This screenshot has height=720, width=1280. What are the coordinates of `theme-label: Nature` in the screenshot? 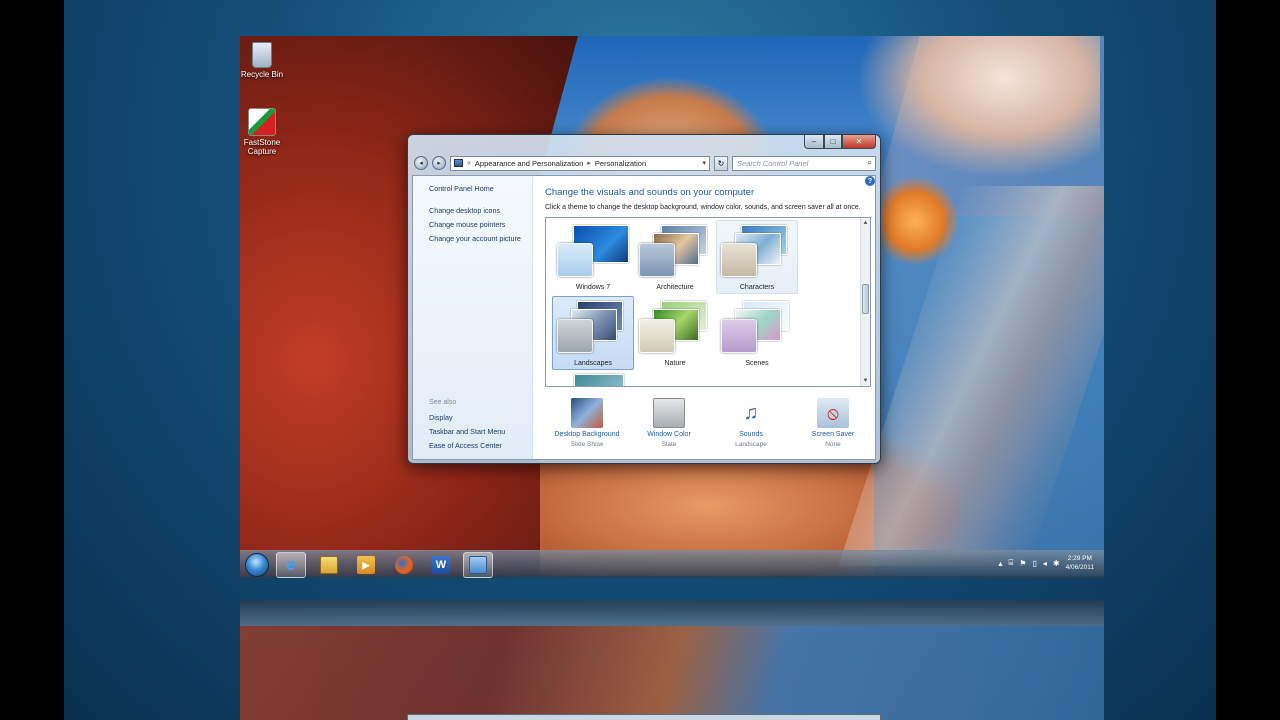 It's located at (675, 363).